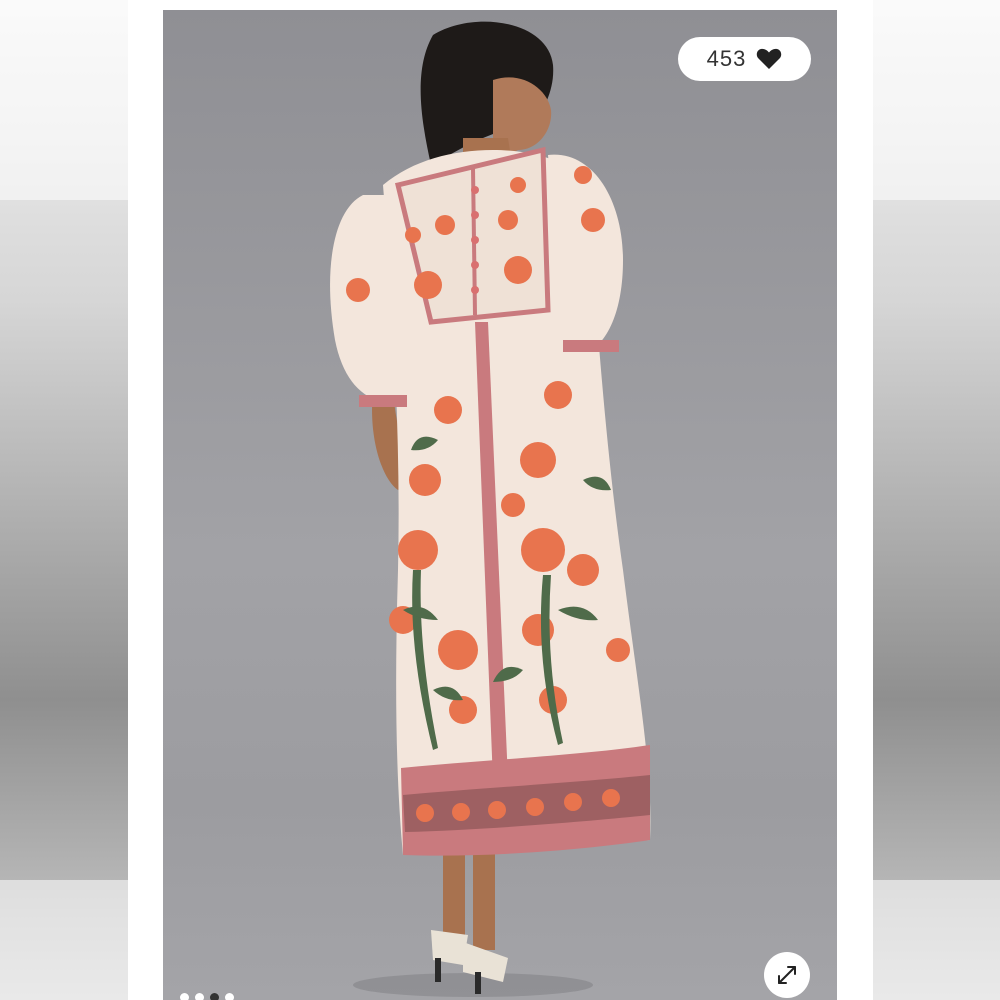 This screenshot has width=1000, height=1000. What do you see at coordinates (207, 996) in the screenshot?
I see `gallery-pagination` at bounding box center [207, 996].